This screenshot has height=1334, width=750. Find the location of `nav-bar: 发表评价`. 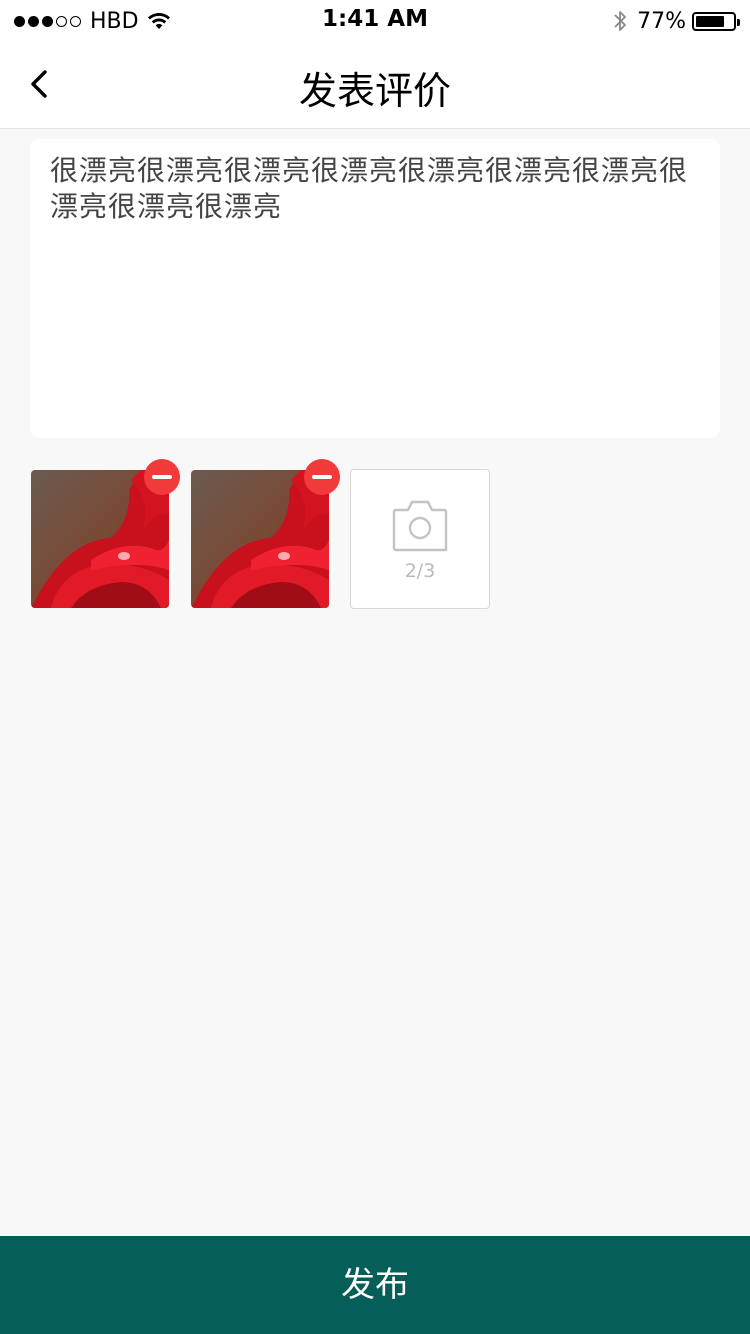

nav-bar: 发表评价 is located at coordinates (375, 85).